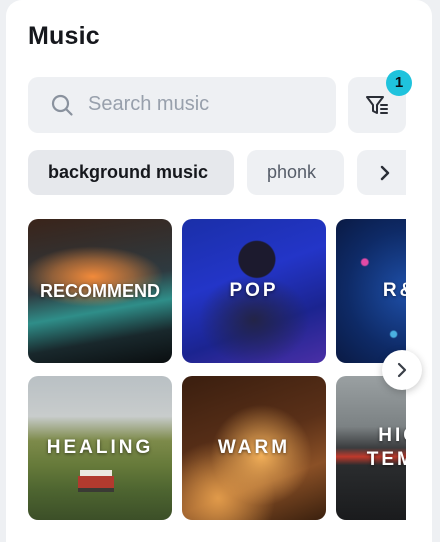 This screenshot has height=542, width=440. I want to click on genre-card-warm: WARM, so click(254, 448).